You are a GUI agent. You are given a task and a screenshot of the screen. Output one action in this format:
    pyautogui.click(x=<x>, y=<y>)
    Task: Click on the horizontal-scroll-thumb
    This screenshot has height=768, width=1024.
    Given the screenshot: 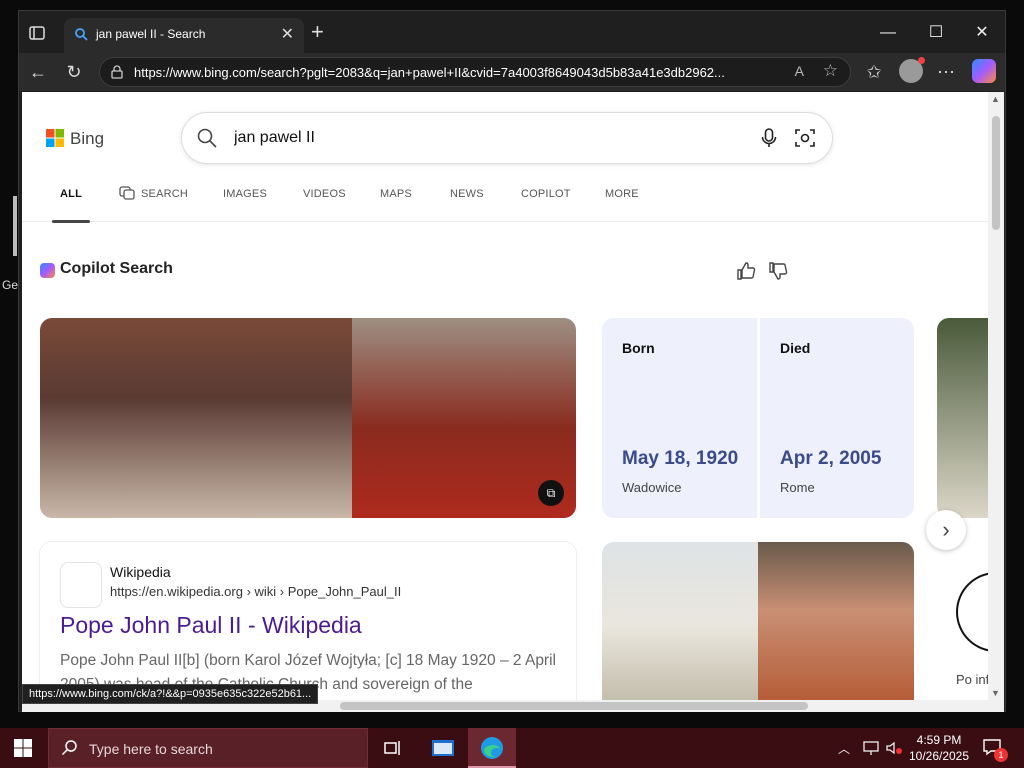 What is the action you would take?
    pyautogui.click(x=574, y=706)
    